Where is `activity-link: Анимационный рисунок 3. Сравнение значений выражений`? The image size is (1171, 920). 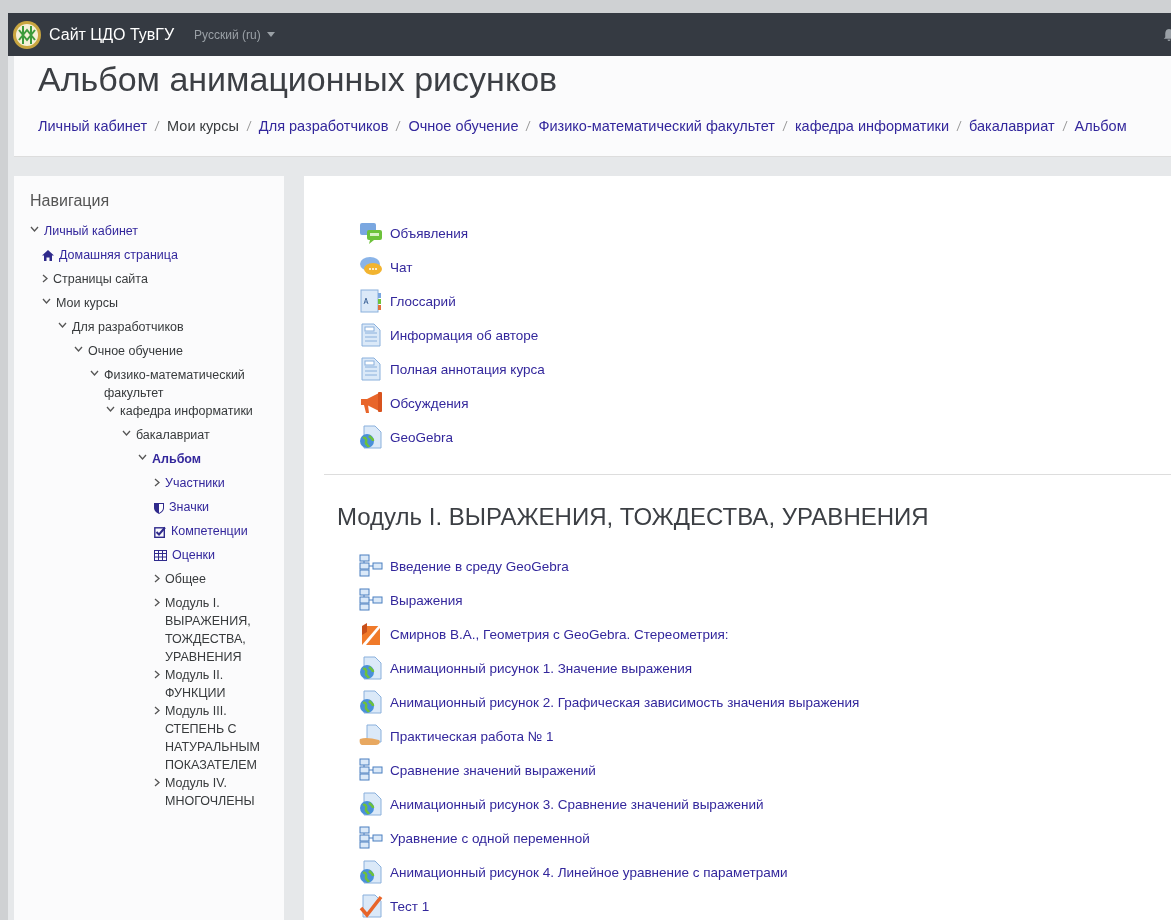
activity-link: Анимационный рисунок 3. Сравнение значений выражений is located at coordinates (577, 804).